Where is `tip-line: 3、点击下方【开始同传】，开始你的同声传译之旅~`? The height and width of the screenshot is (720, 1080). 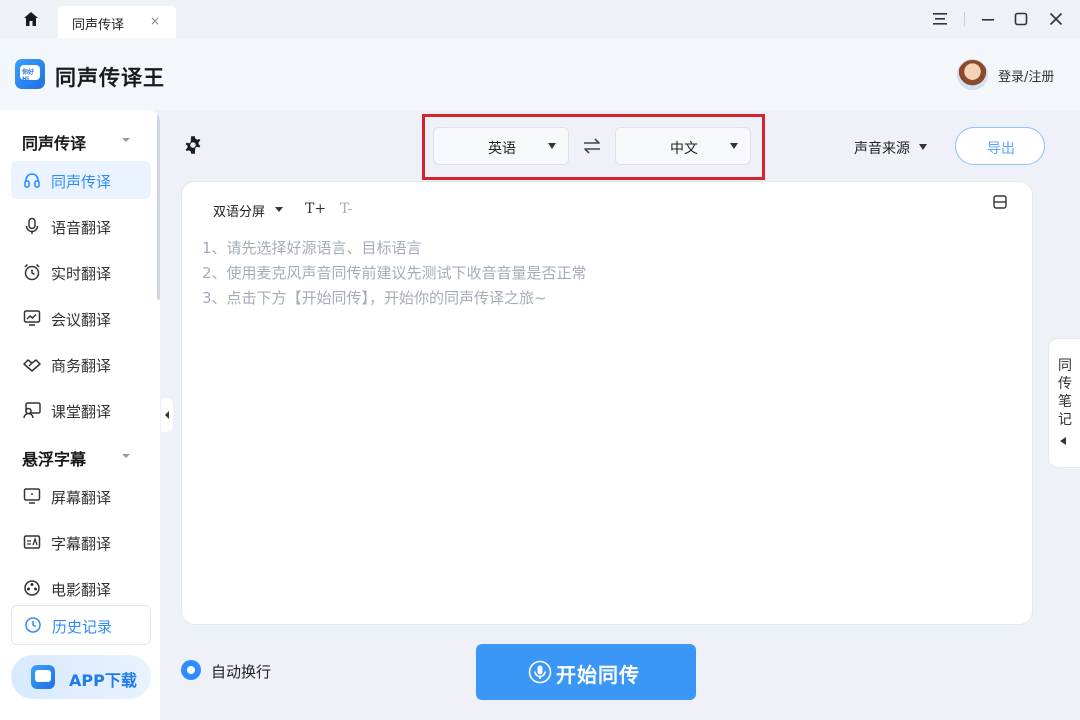
tip-line: 3、点击下方【开始同传】，开始你的同声传译之旅~ is located at coordinates (374, 298).